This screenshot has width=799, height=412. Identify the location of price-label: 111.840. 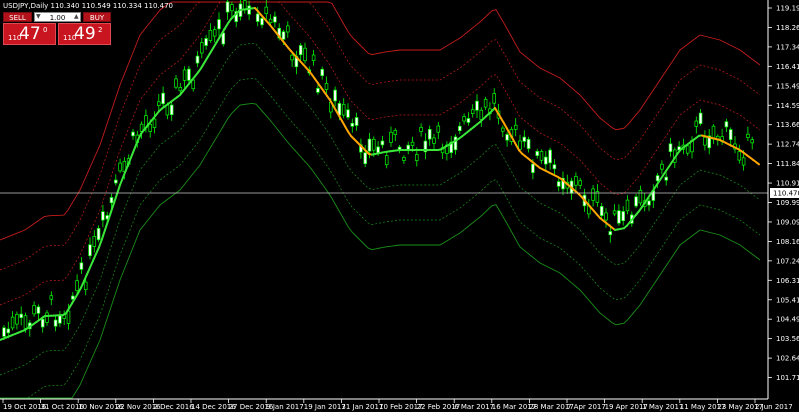
(787, 164).